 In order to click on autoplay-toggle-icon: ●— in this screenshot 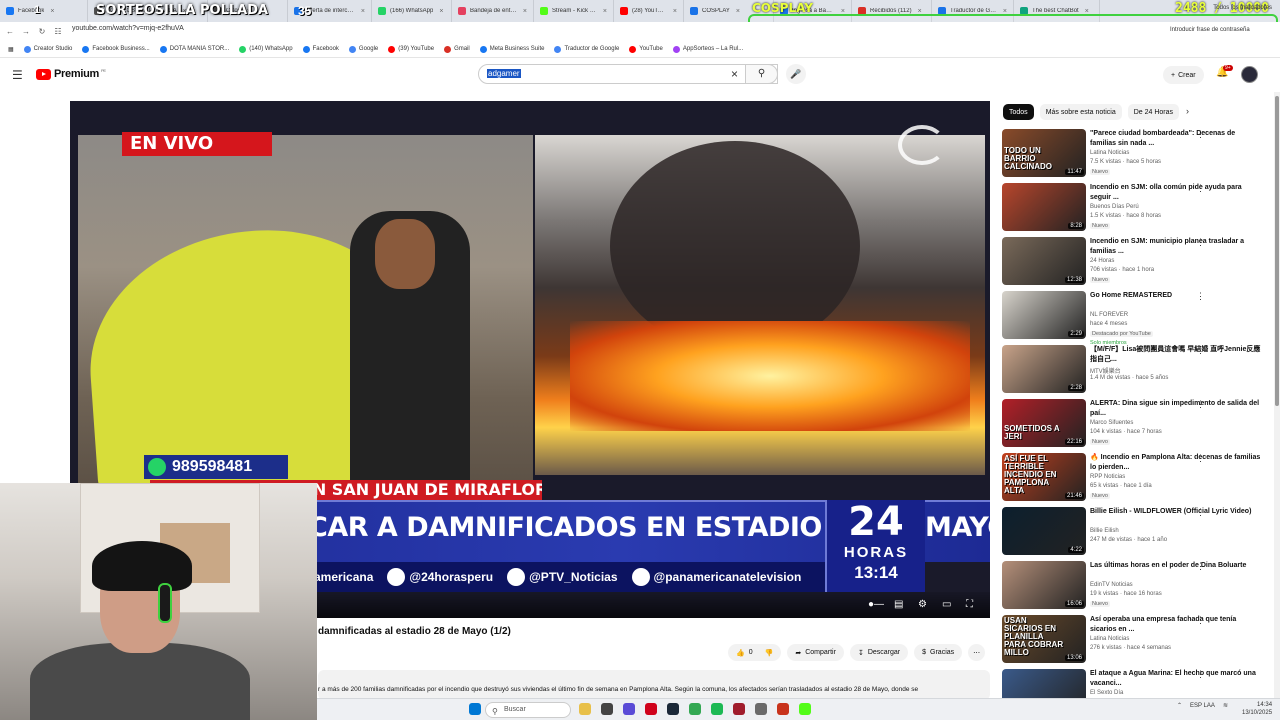, I will do `click(876, 604)`.